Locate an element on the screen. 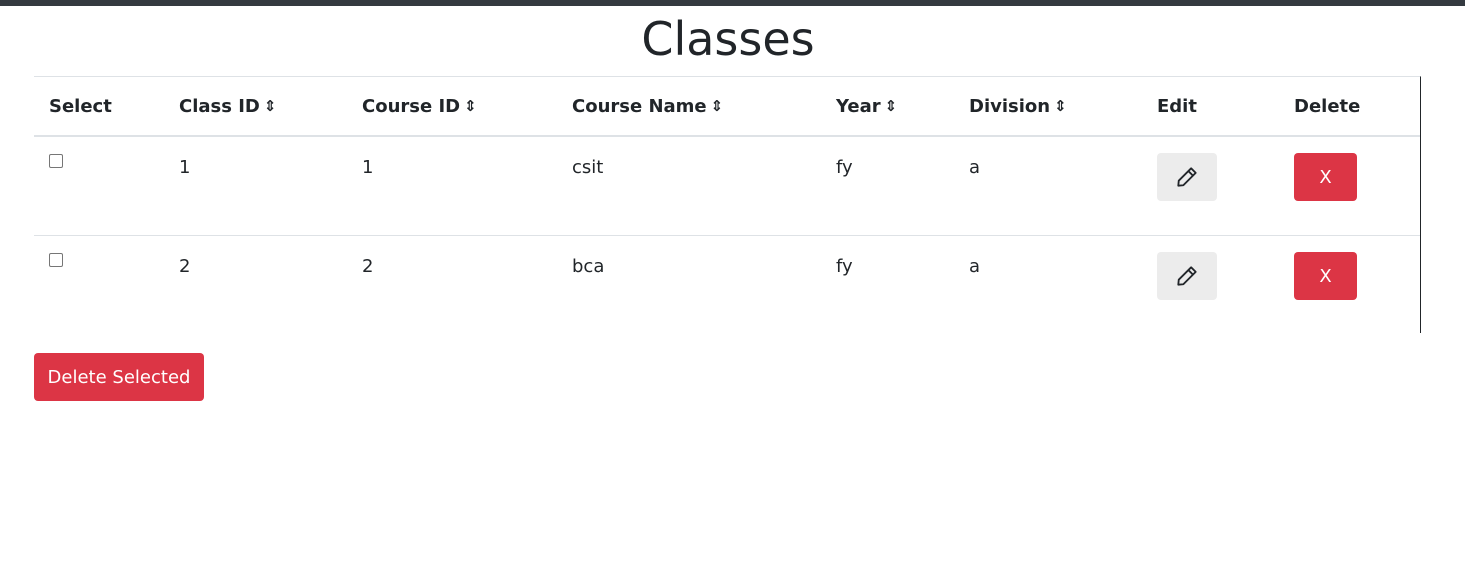 This screenshot has height=575, width=1465. header-class-id: Class ID ⇕ is located at coordinates (255, 107).